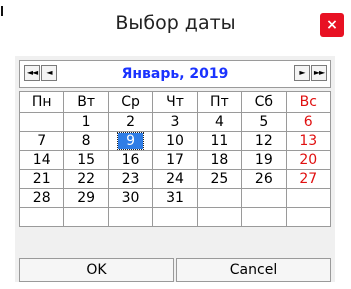  What do you see at coordinates (308, 179) in the screenshot?
I see `calendar-day-sunday: 27` at bounding box center [308, 179].